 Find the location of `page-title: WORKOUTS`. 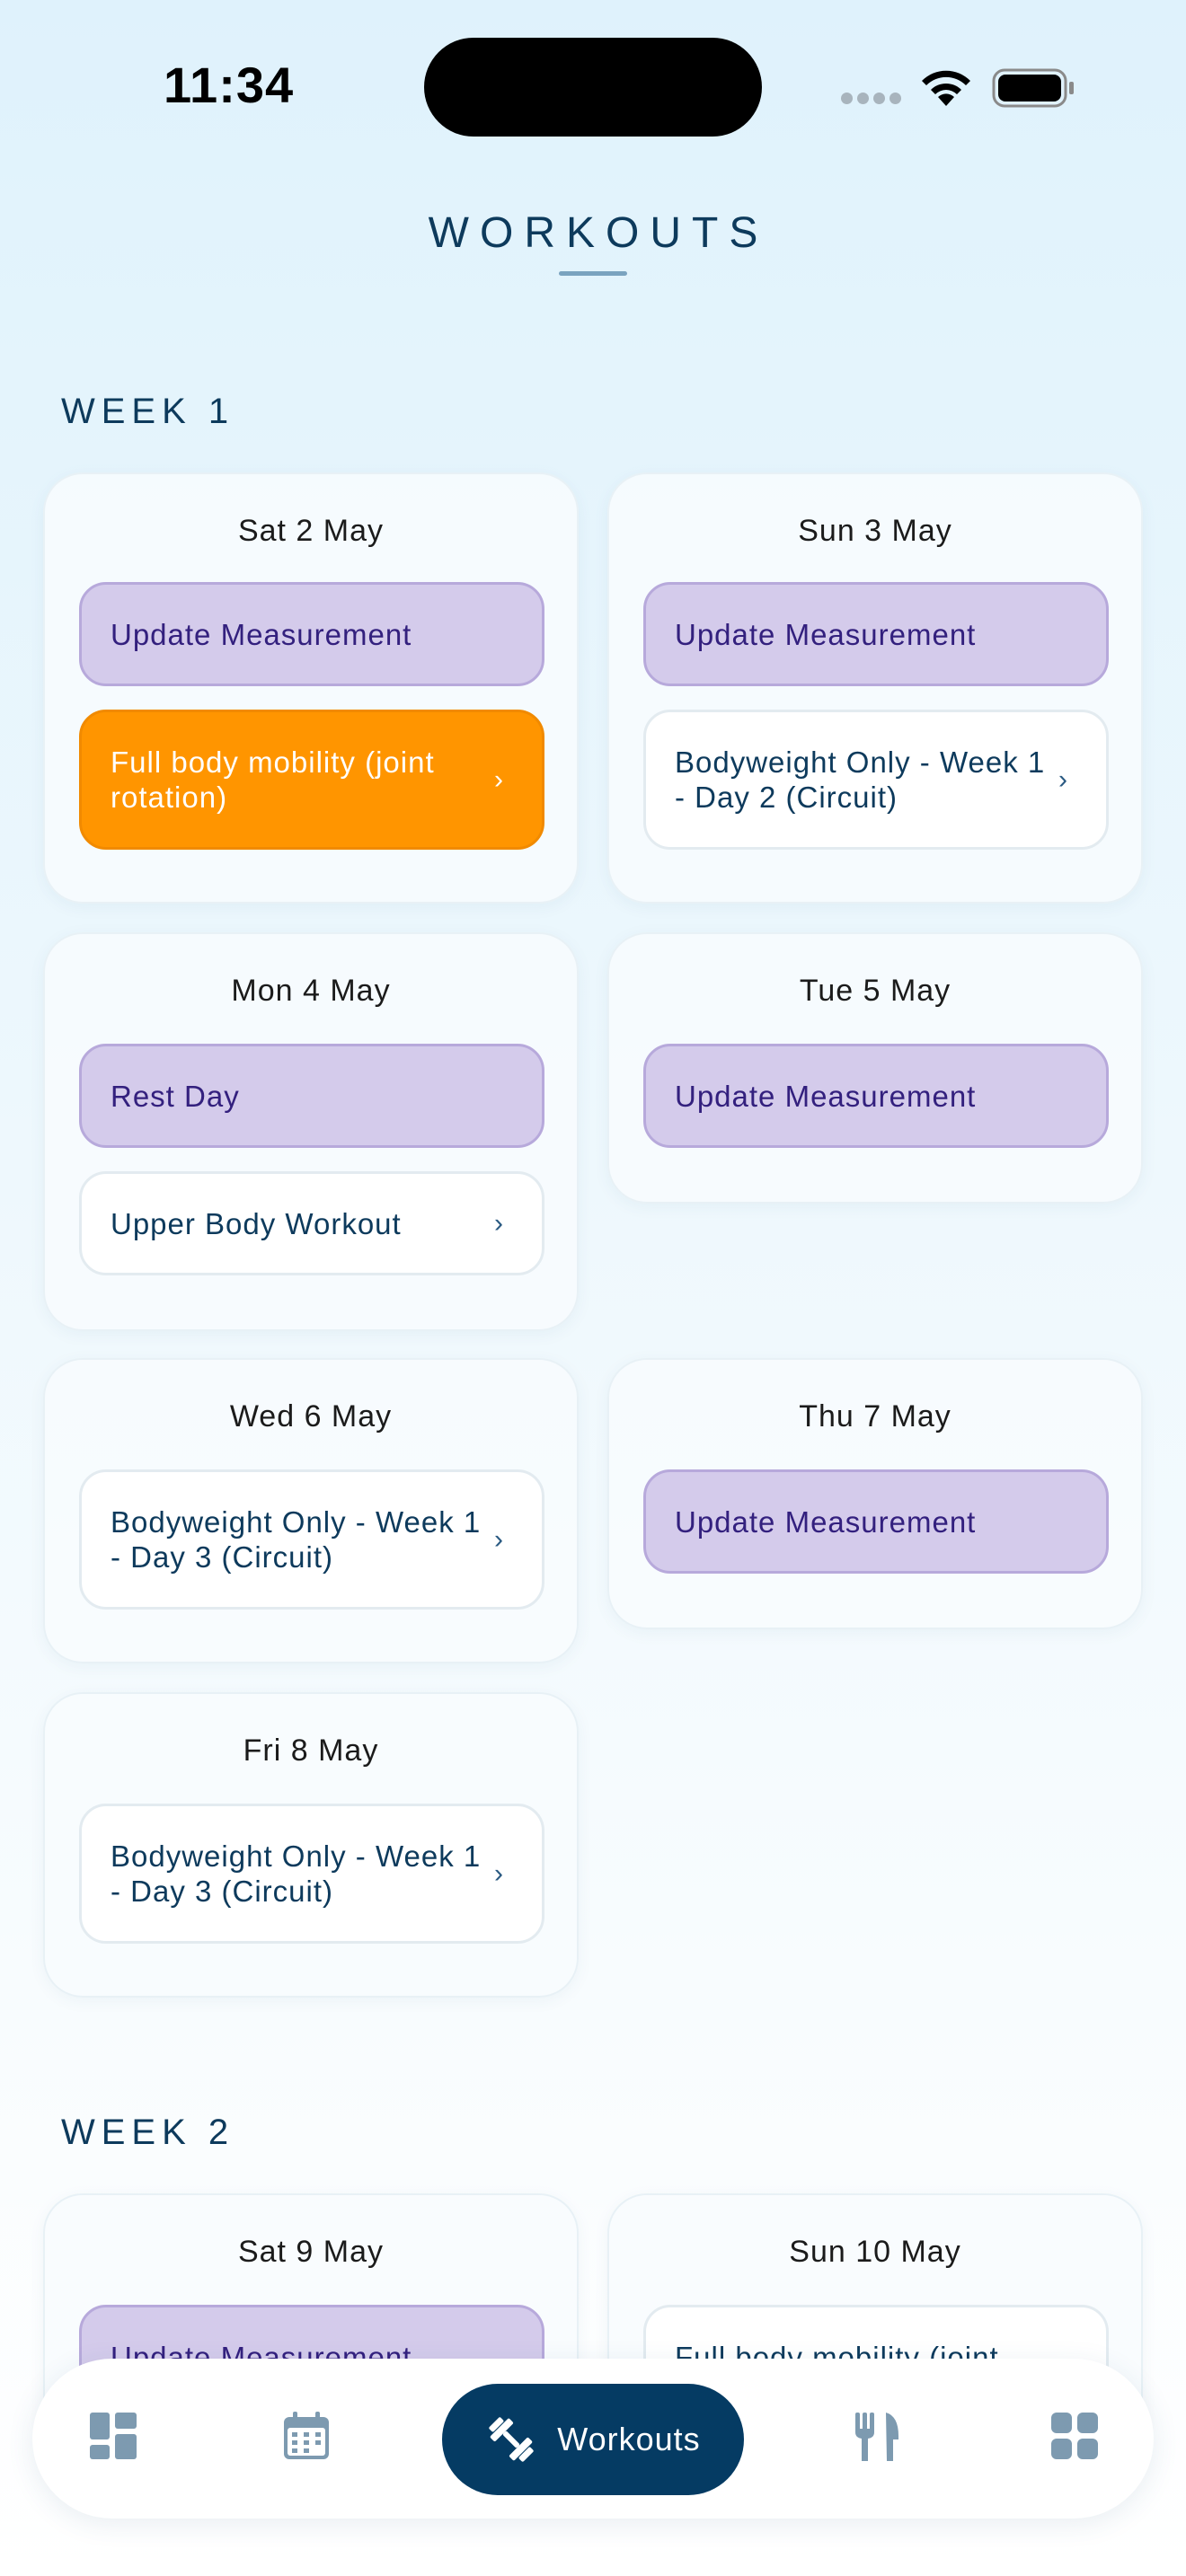

page-title: WORKOUTS is located at coordinates (598, 233).